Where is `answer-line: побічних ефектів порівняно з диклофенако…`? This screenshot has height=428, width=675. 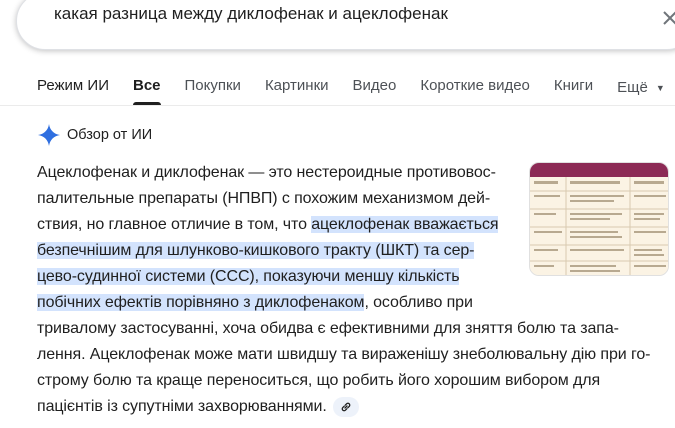 answer-line: побічних ефектів порівняно з диклофенако… is located at coordinates (349, 303).